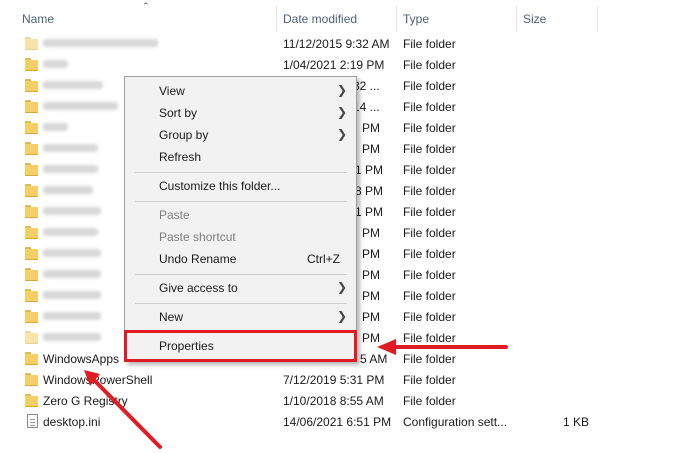  What do you see at coordinates (416, 19) in the screenshot?
I see `column-type: Type` at bounding box center [416, 19].